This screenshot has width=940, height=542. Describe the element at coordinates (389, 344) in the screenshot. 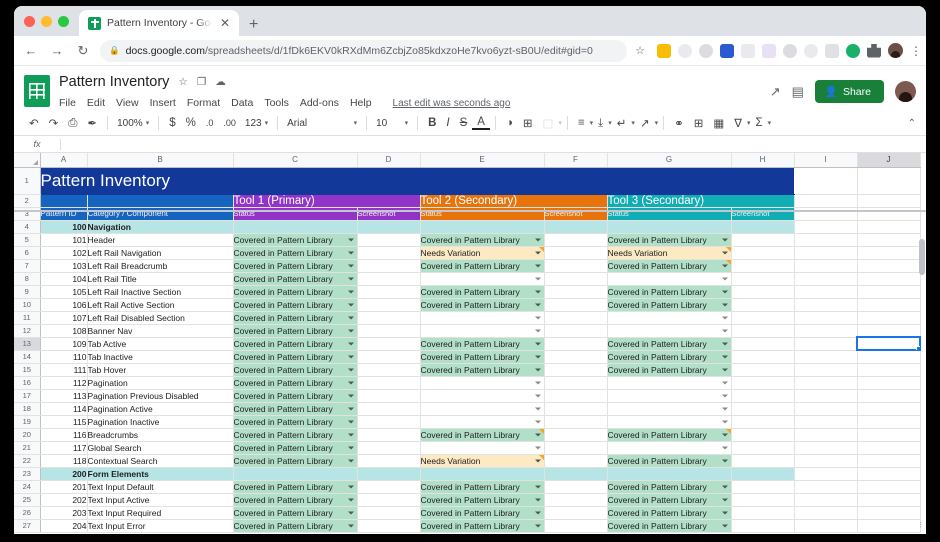

I see `screenshot-cell-D13` at that location.